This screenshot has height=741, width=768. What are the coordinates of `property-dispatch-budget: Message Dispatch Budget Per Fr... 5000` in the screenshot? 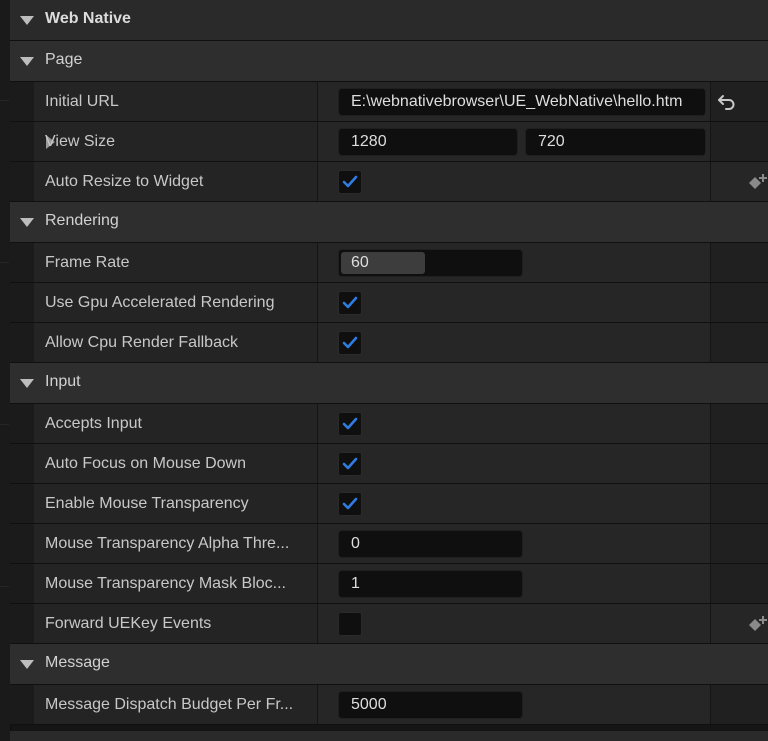 It's located at (389, 705).